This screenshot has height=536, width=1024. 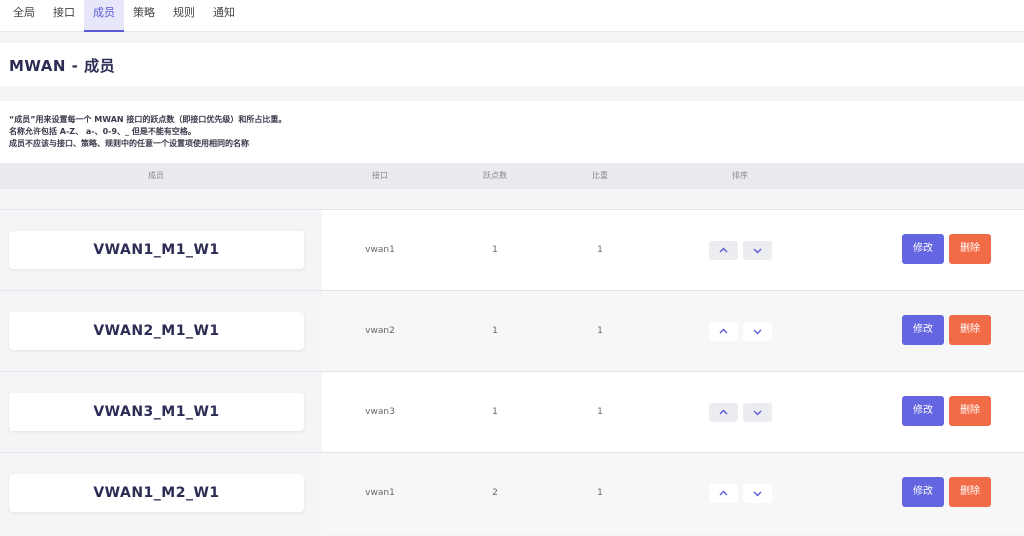 I want to click on header-member: 成员, so click(x=156, y=175).